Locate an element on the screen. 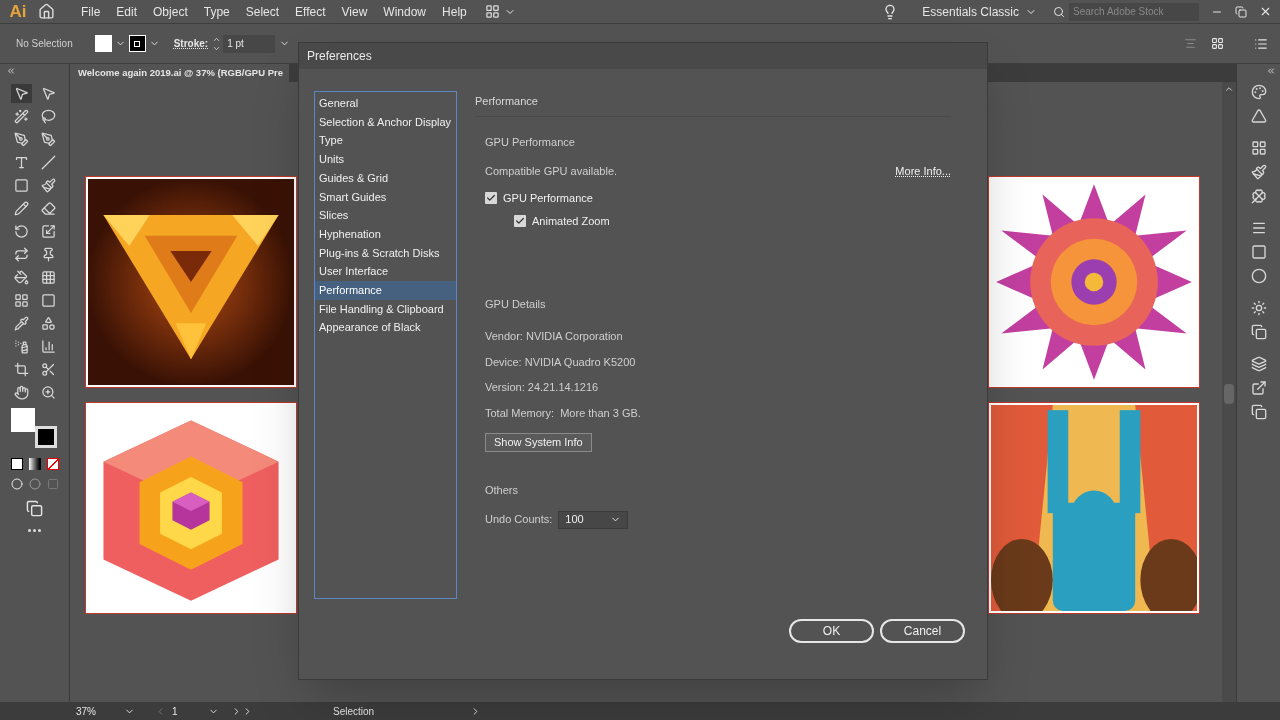 The height and width of the screenshot is (720, 1280). checkbox-label: Animated Zoom is located at coordinates (571, 221).